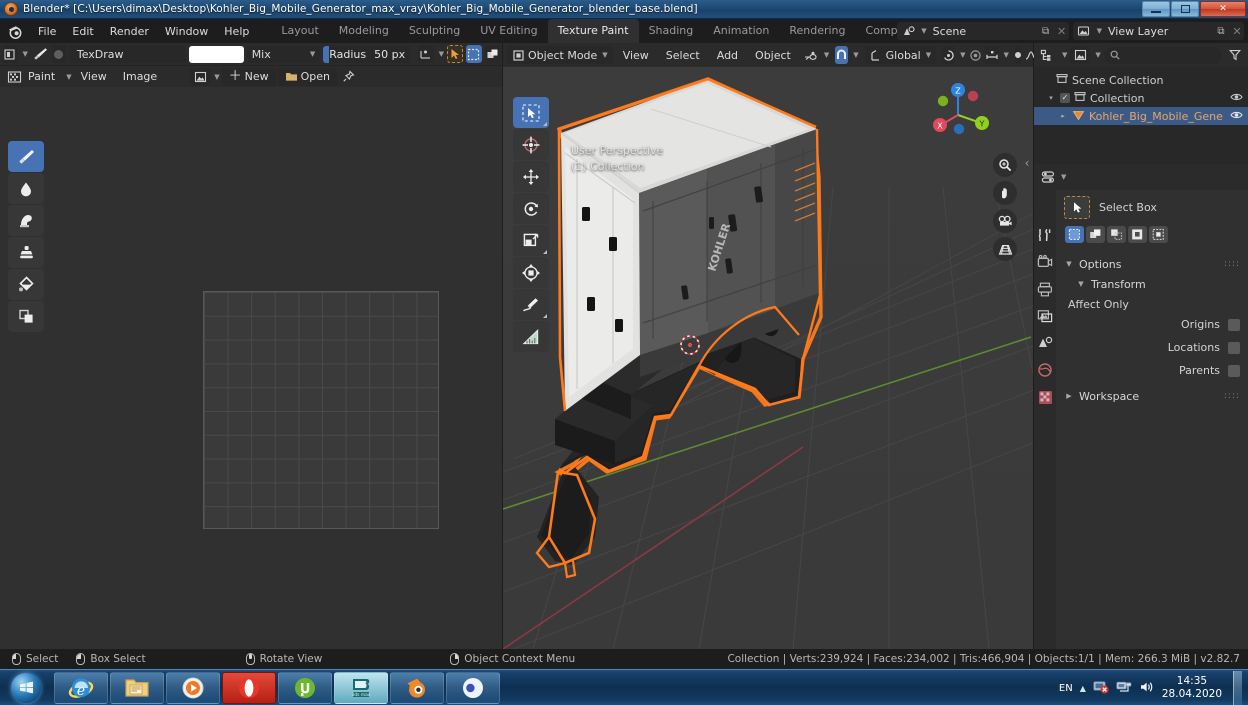 The width and height of the screenshot is (1248, 705). Describe the element at coordinates (593, 31) in the screenshot. I see `workspace-tab-texture-paint: Texture Paint` at that location.